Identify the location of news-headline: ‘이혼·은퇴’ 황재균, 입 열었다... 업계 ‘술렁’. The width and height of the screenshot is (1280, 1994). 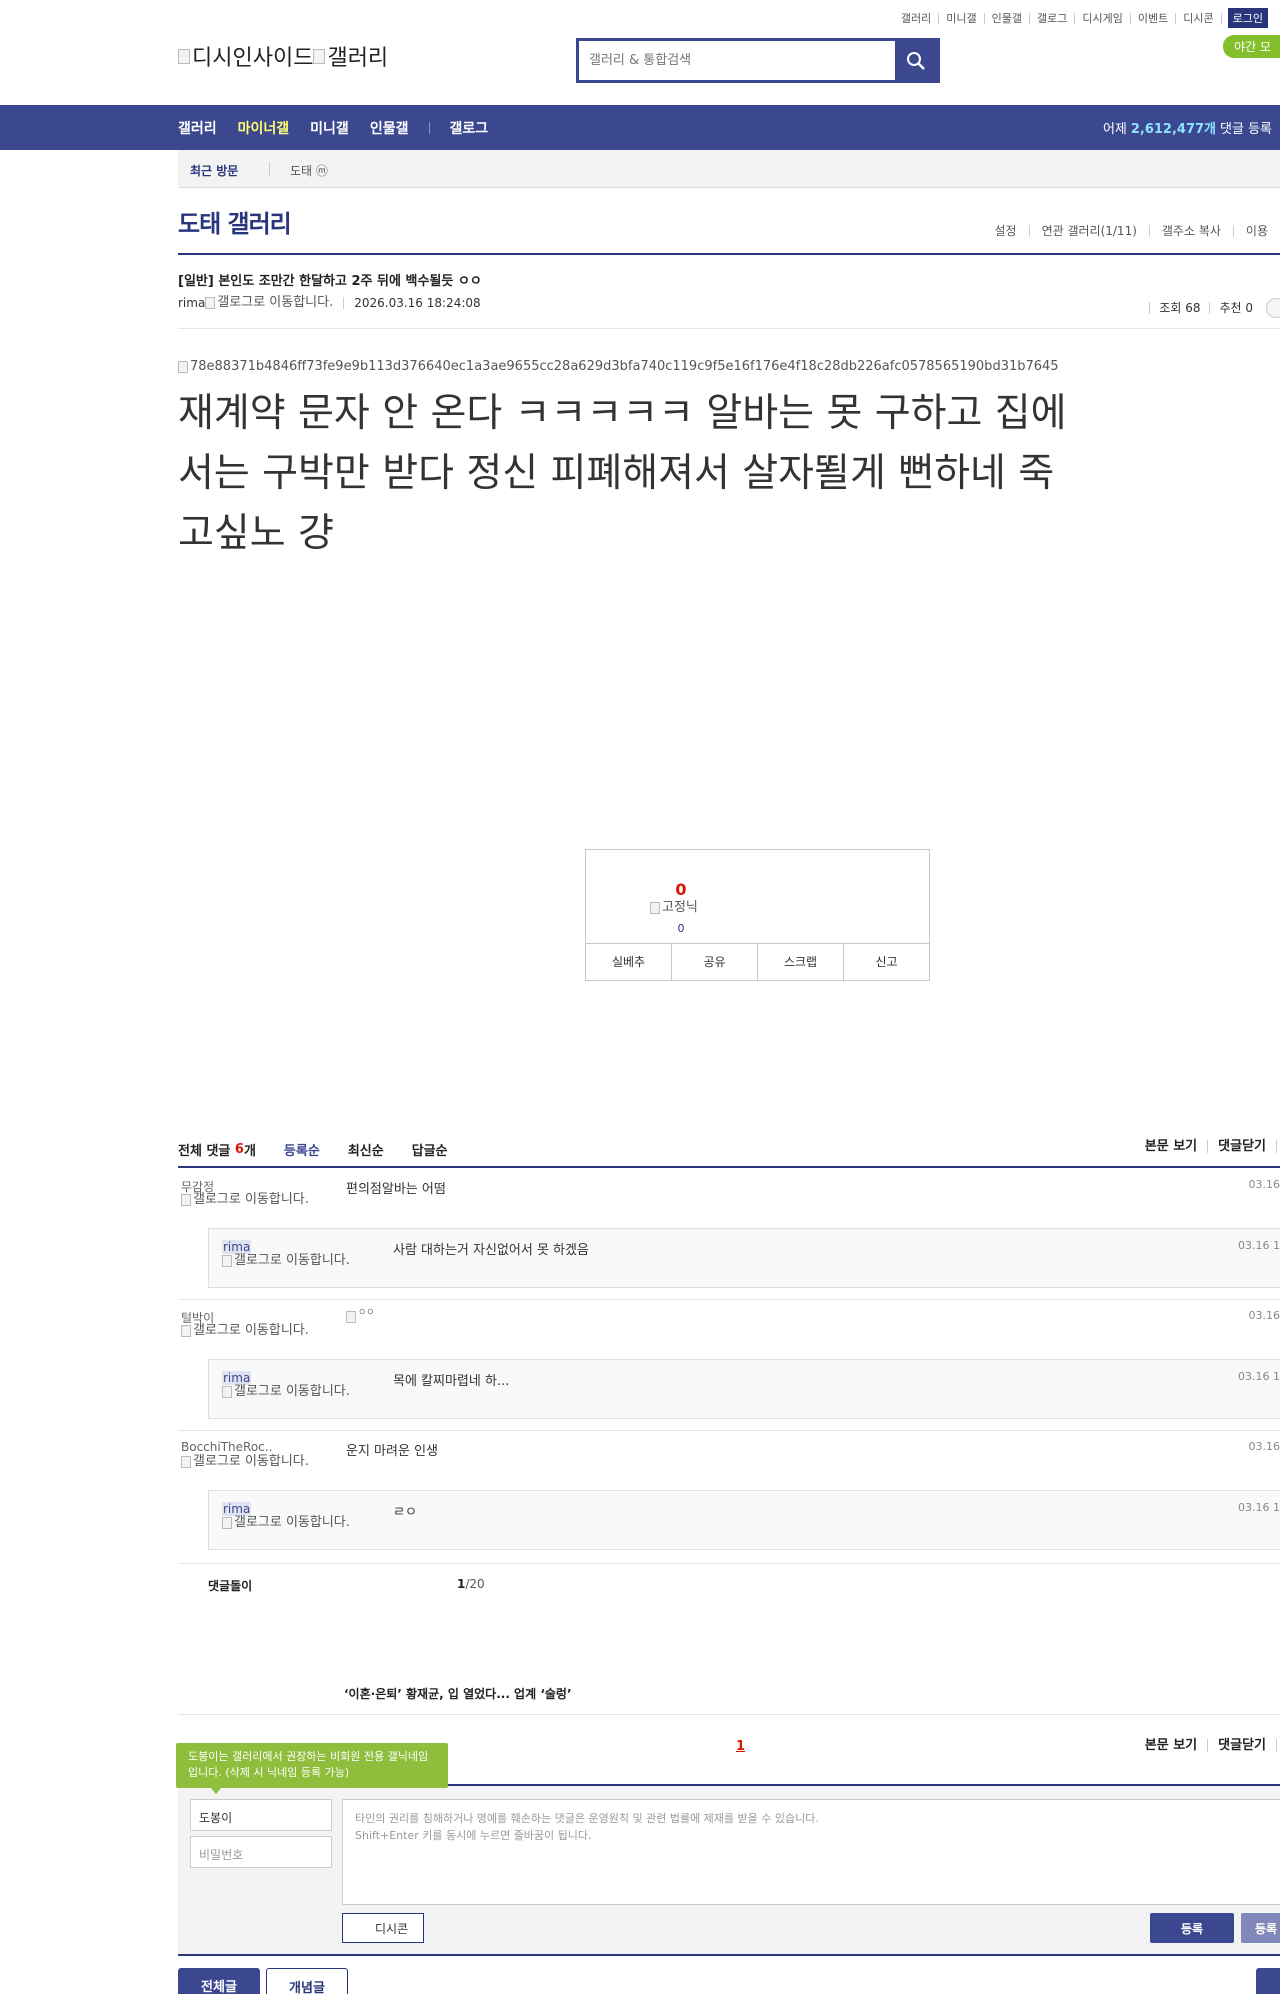
(458, 1693).